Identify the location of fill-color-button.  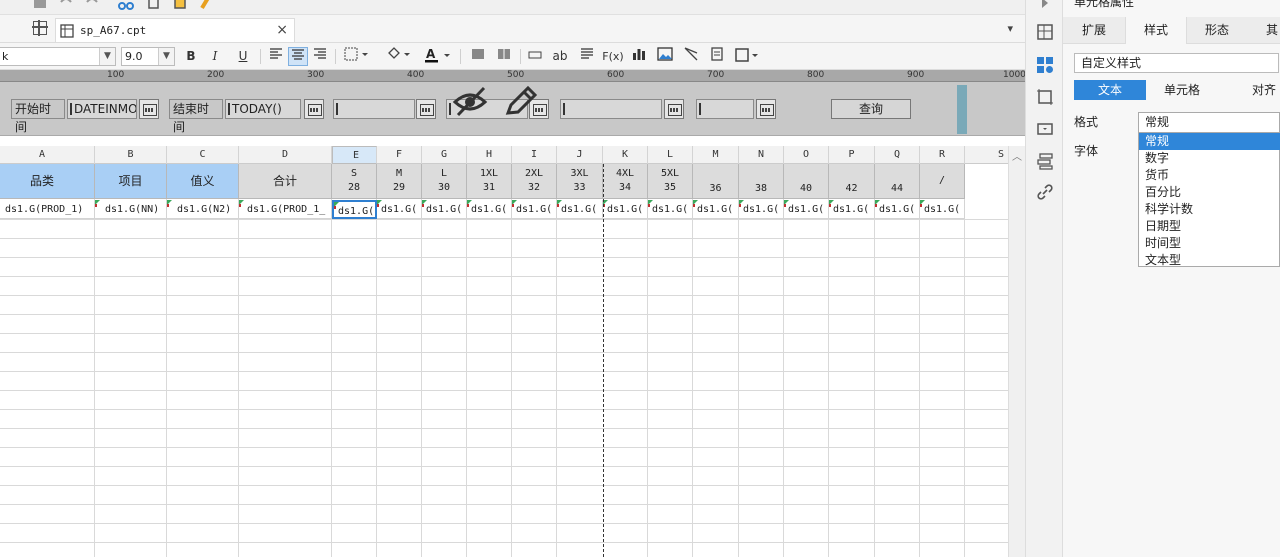
(399, 56).